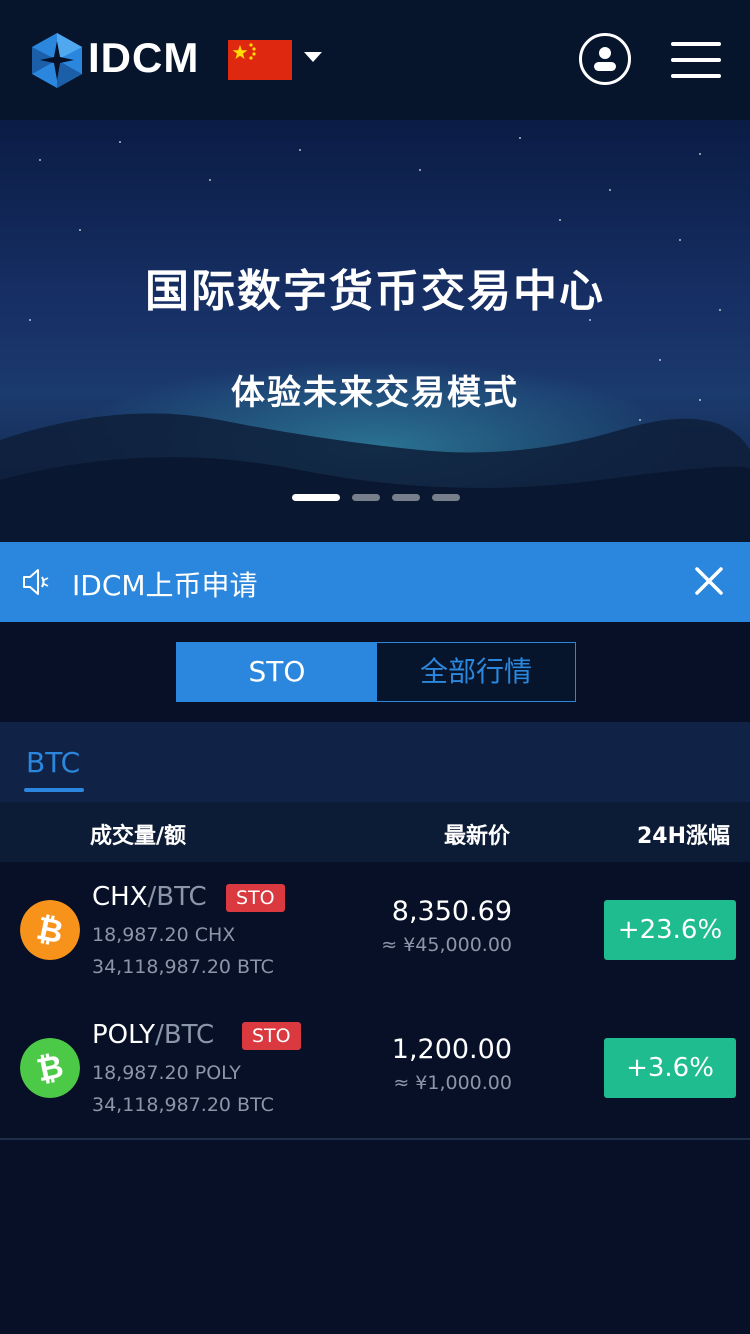 Image resolution: width=750 pixels, height=1334 pixels. Describe the element at coordinates (452, 1083) in the screenshot. I see `price-cny: ≈ ¥1,000.00` at that location.